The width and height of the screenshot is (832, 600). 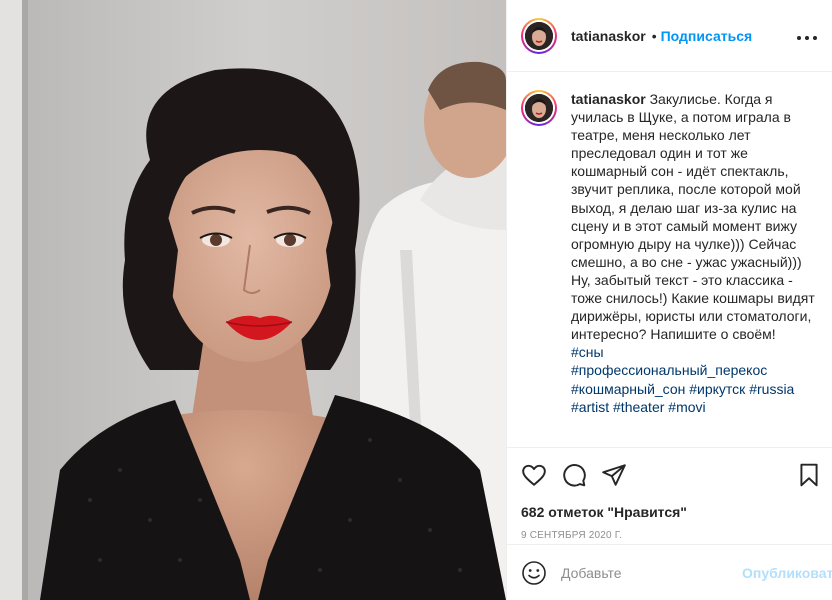 What do you see at coordinates (614, 475) in the screenshot?
I see `paper-plane-icon` at bounding box center [614, 475].